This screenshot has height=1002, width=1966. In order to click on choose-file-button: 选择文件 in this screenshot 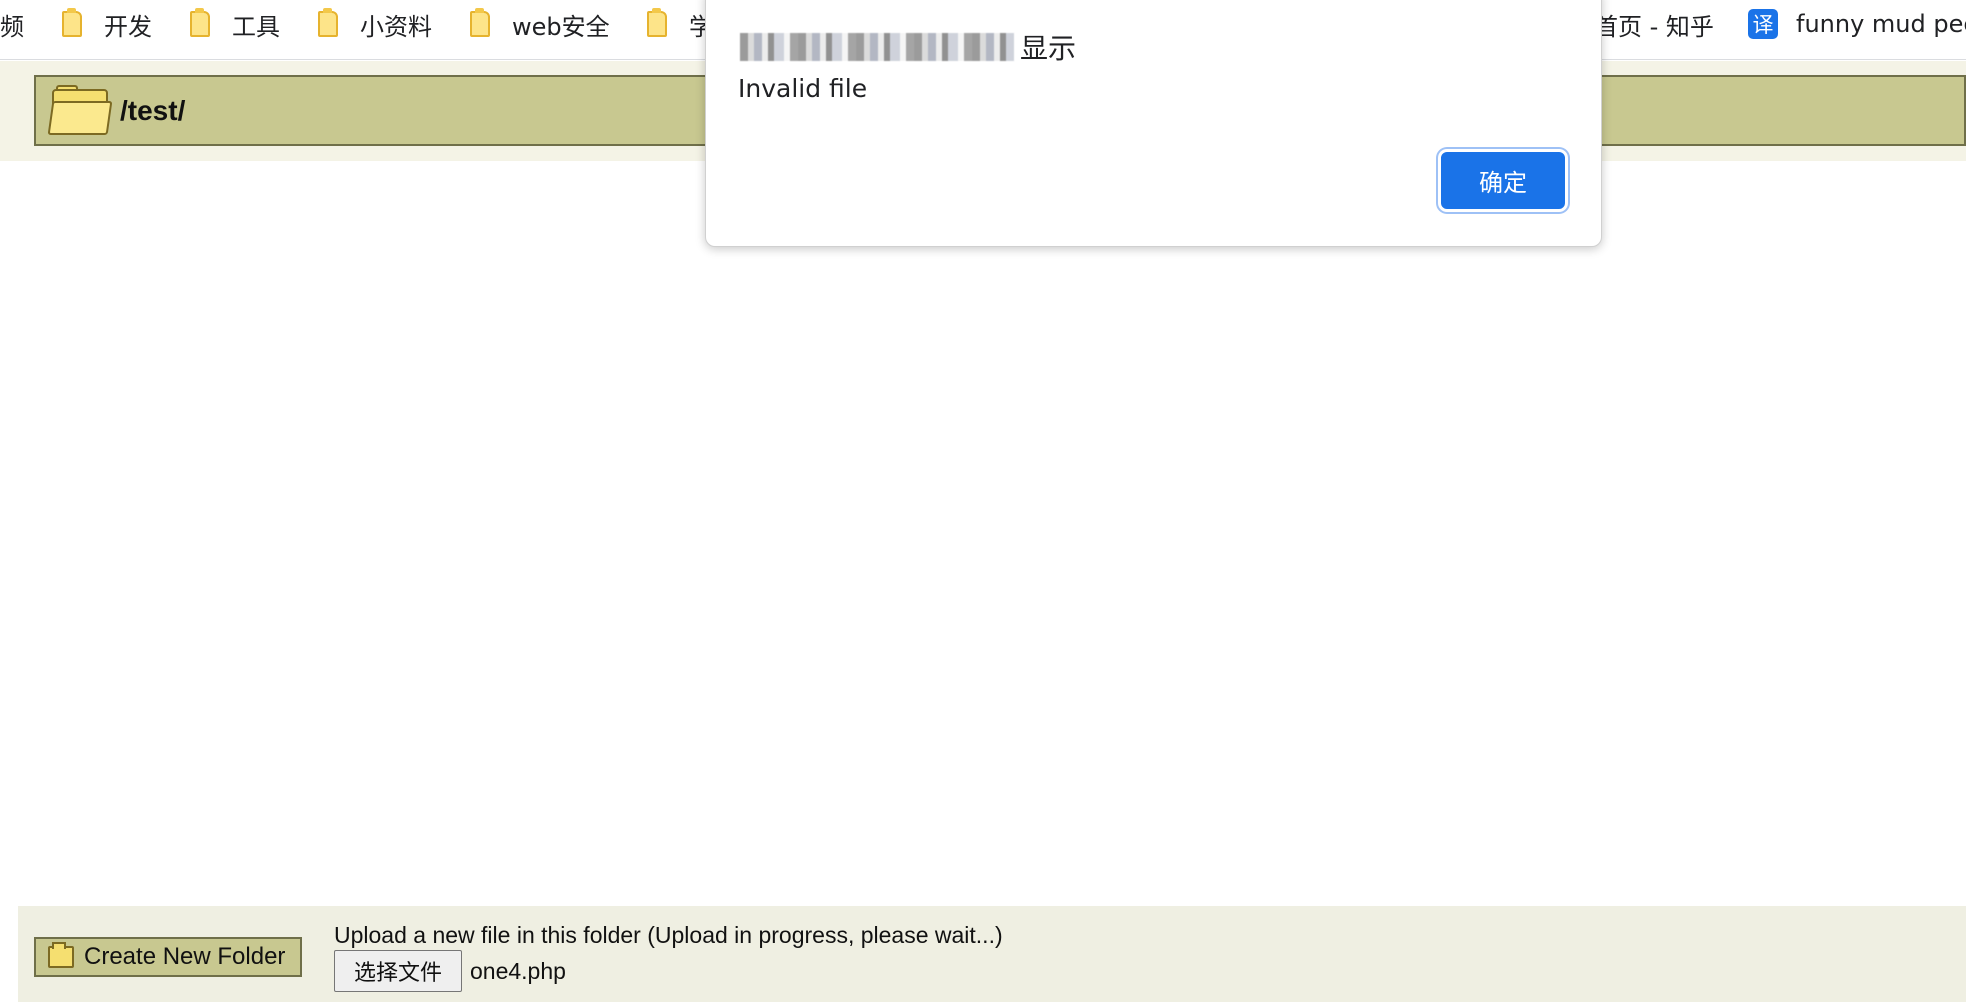, I will do `click(398, 971)`.